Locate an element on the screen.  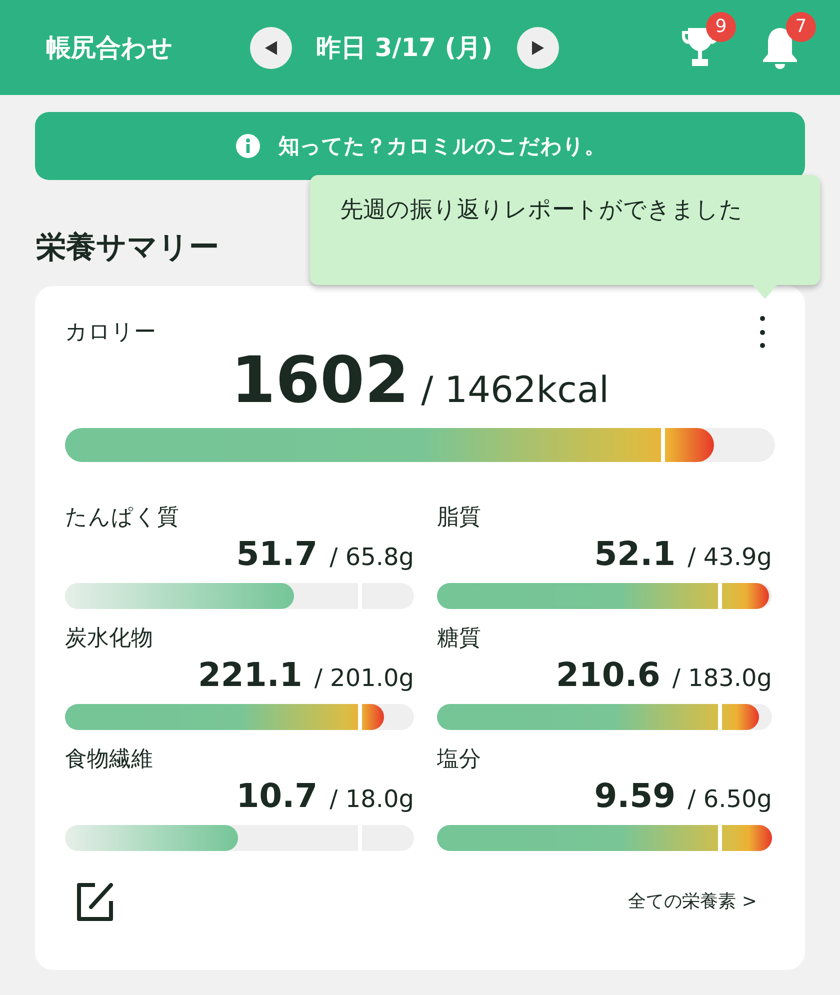
date-label: 昨日 3/17 (月) is located at coordinates (404, 48).